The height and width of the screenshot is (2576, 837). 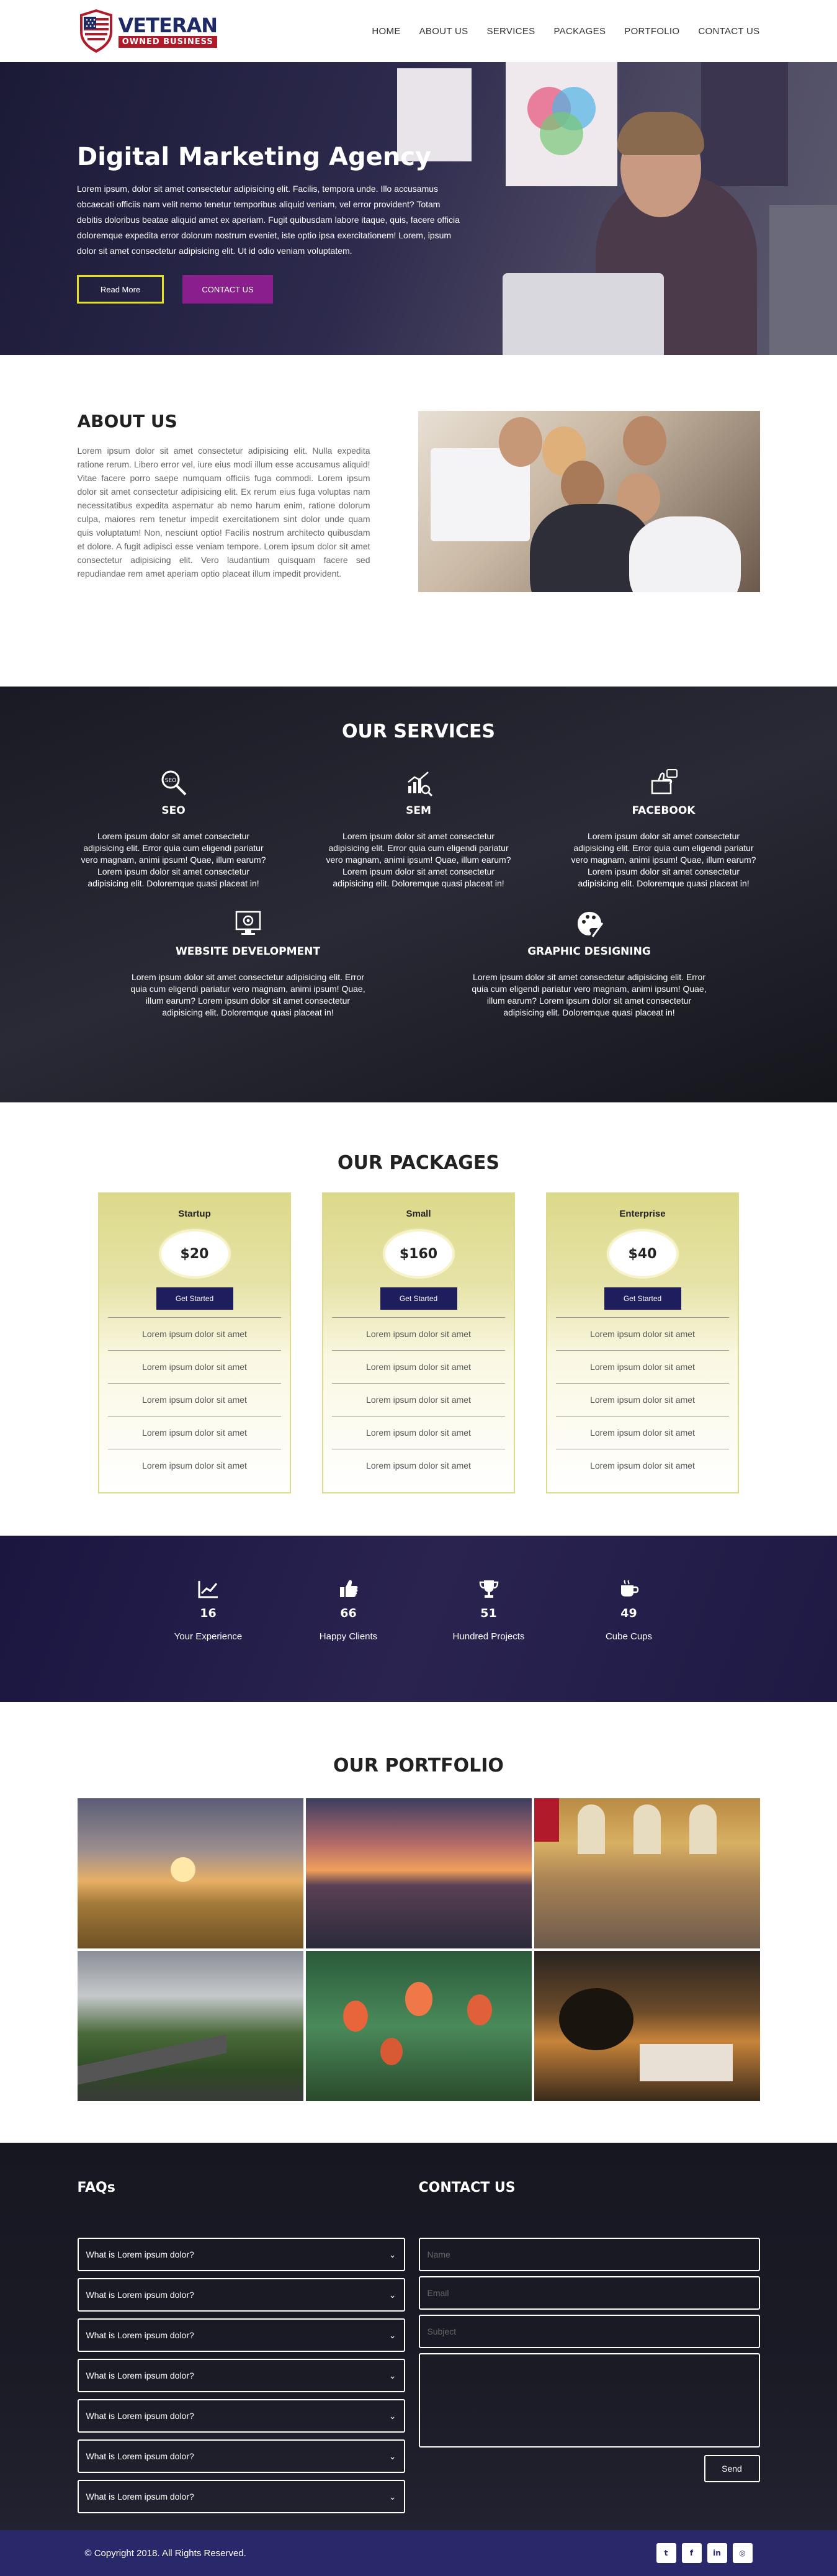 I want to click on counter-cups: 49 Cube Cups, so click(x=629, y=1610).